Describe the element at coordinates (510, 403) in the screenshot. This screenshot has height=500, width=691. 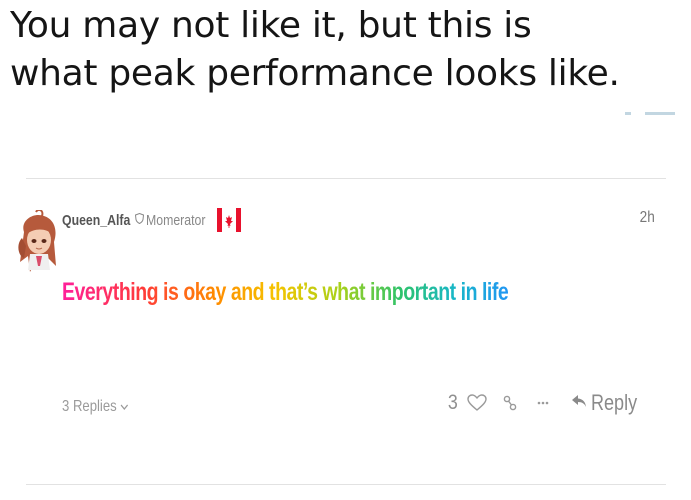
I see `link-icon` at that location.